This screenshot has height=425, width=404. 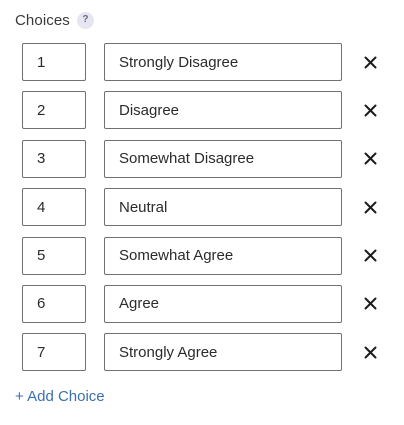 I want to click on choice-row: 6 Agree, so click(x=202, y=304).